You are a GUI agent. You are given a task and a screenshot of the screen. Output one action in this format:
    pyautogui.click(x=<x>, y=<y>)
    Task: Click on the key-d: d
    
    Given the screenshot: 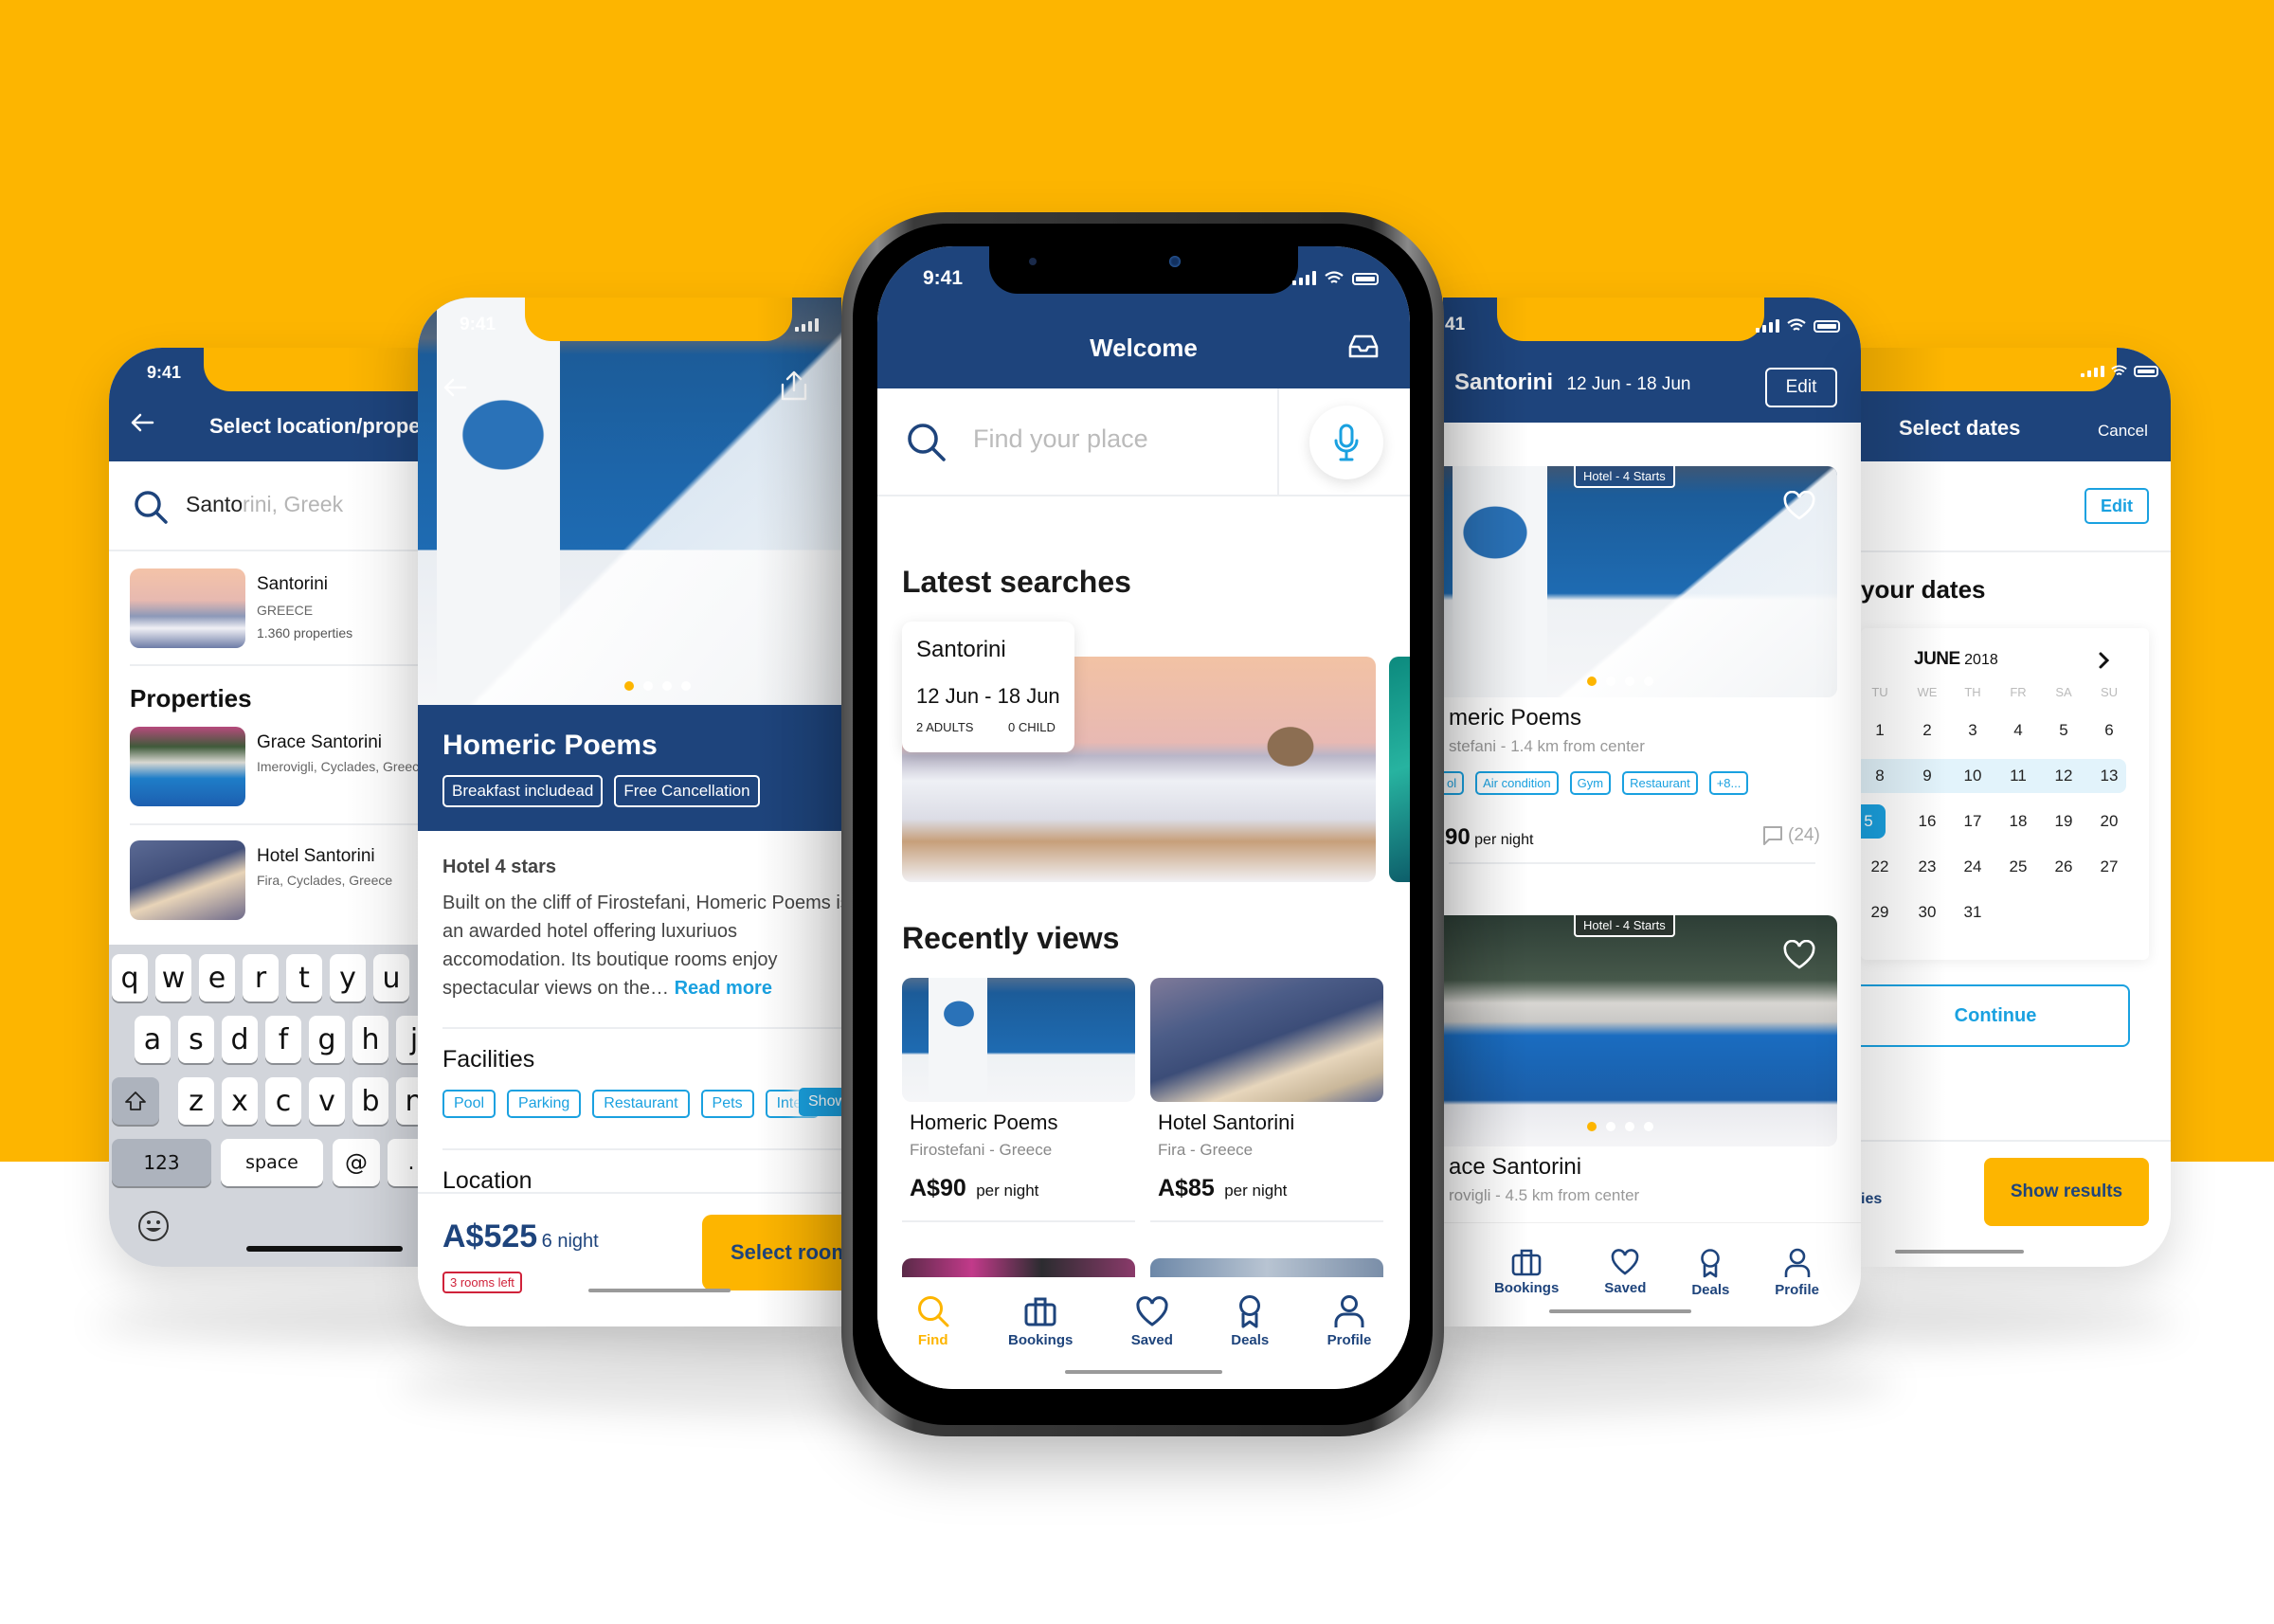 What is the action you would take?
    pyautogui.click(x=240, y=1039)
    